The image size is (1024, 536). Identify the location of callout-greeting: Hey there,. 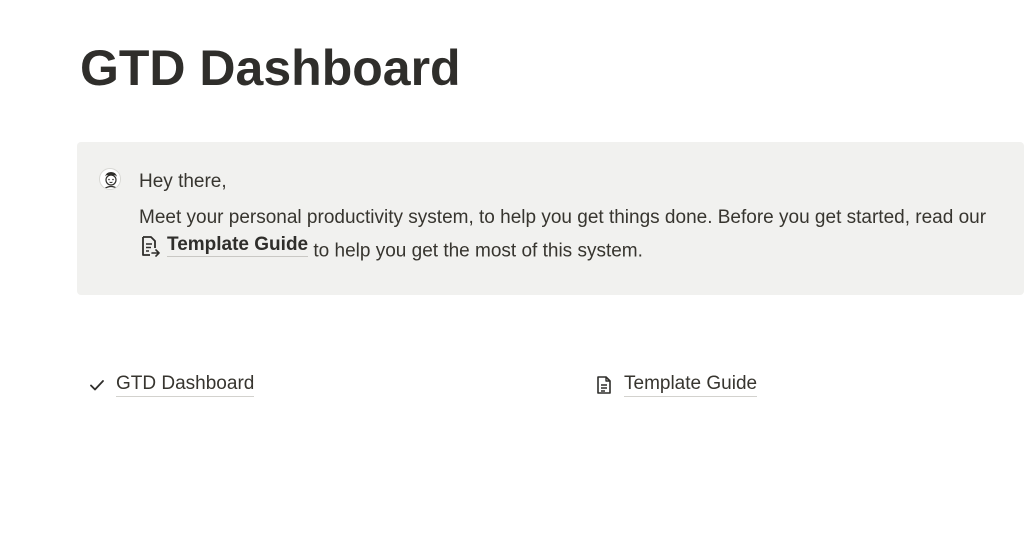
(183, 181).